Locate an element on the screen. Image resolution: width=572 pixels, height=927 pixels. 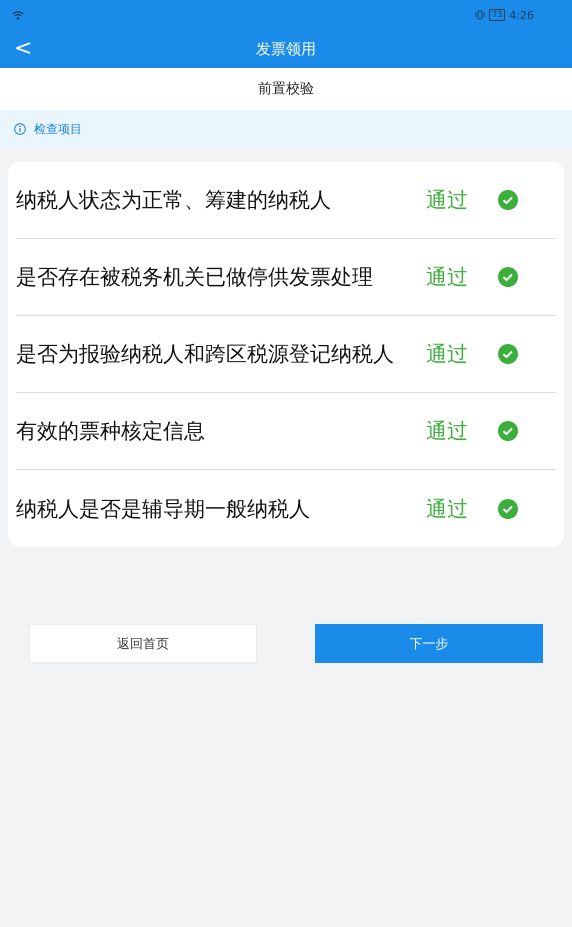
wifi-icon is located at coordinates (18, 15).